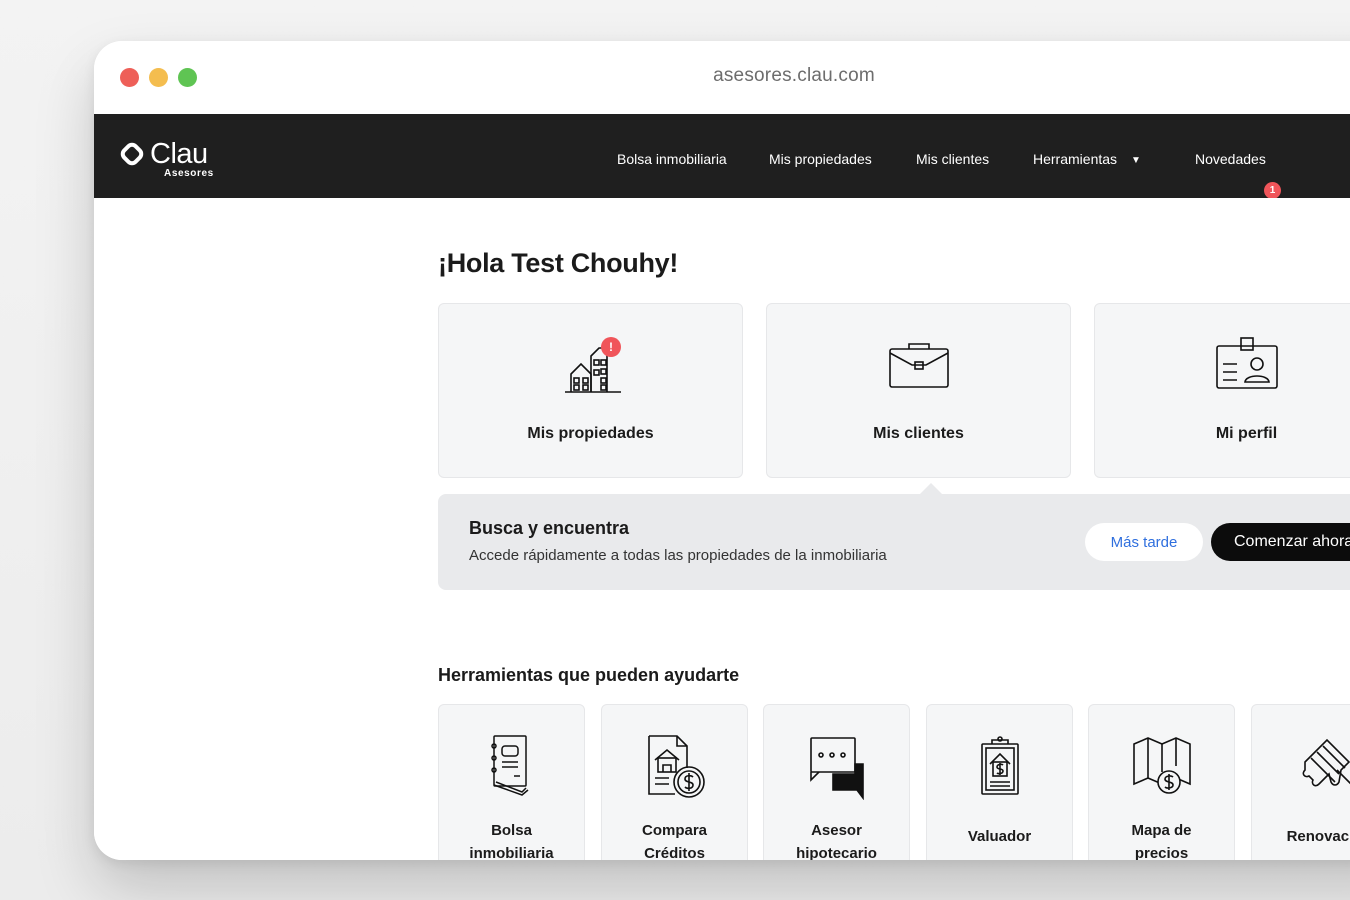 The width and height of the screenshot is (1350, 900). I want to click on tool-bolsa-inmobiliaria: Bolsa inmobiliaria, so click(511, 782).